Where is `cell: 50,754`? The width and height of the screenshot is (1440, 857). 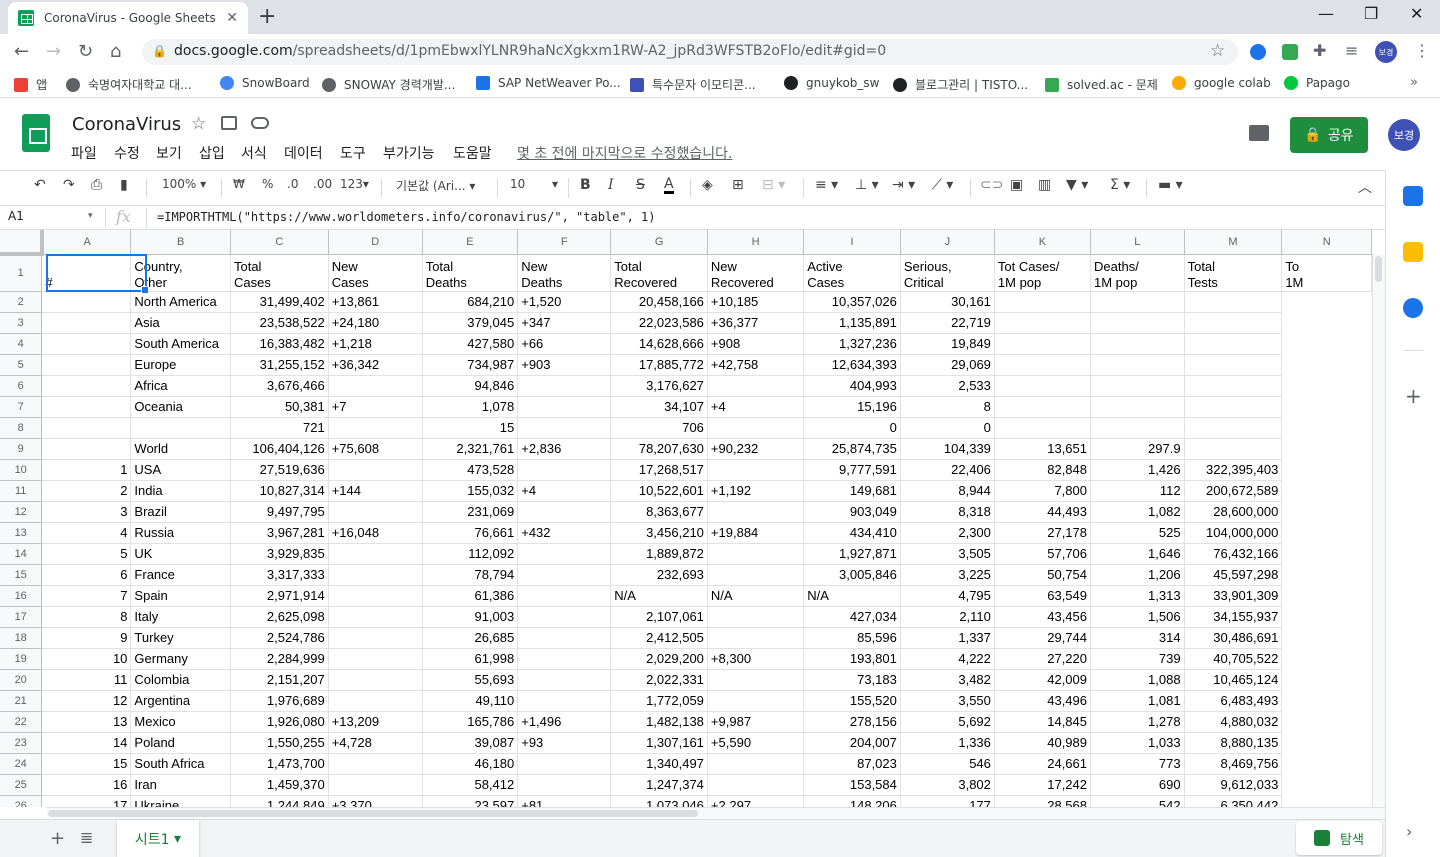 cell: 50,754 is located at coordinates (1043, 575).